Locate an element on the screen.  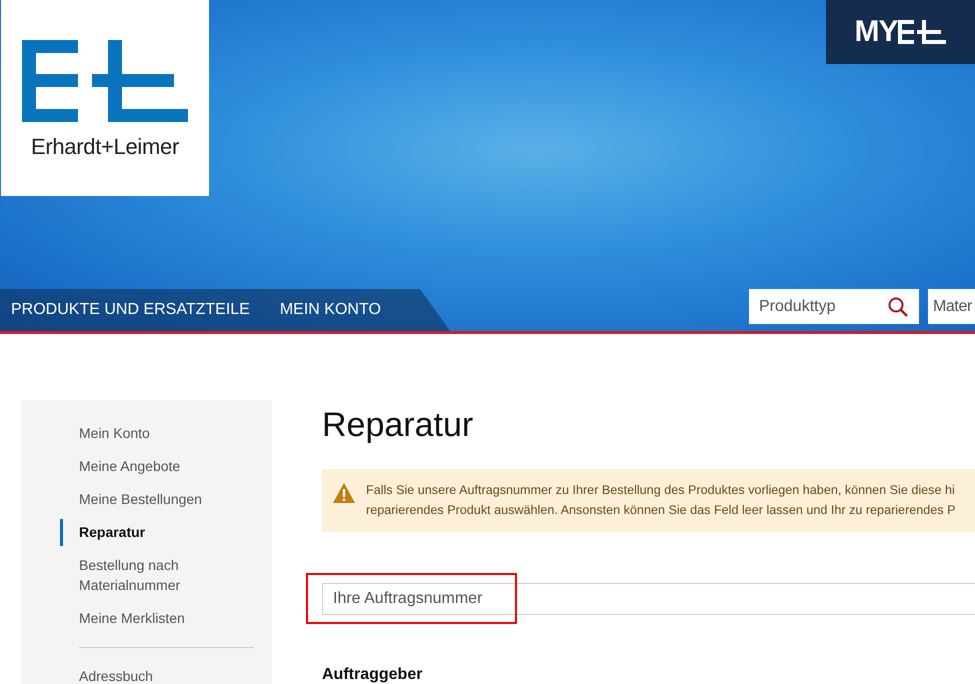
portal-badge: MY is located at coordinates (900, 32).